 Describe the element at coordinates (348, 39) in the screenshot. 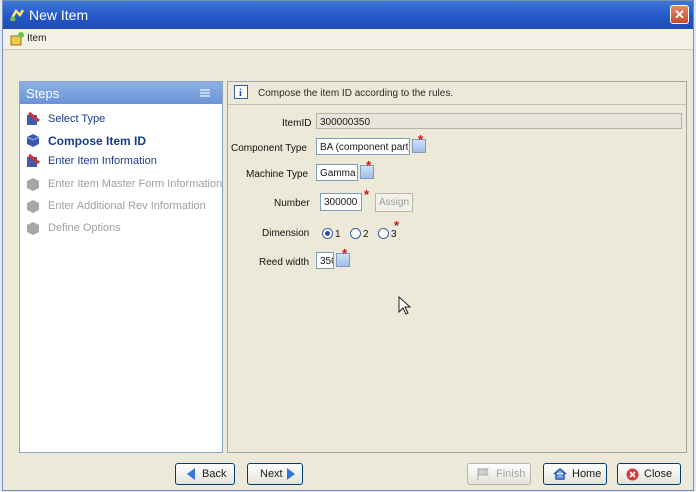

I see `menu-bar: Item` at that location.